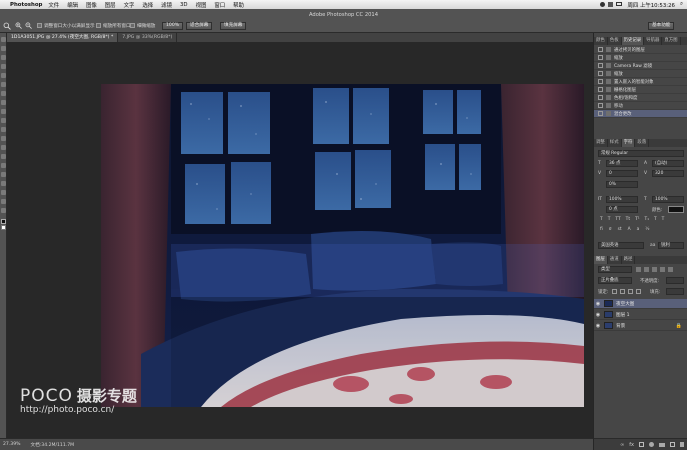 Image resolution: width=687 pixels, height=450 pixels. What do you see at coordinates (641, 444) in the screenshot?
I see `mask-icon` at bounding box center [641, 444].